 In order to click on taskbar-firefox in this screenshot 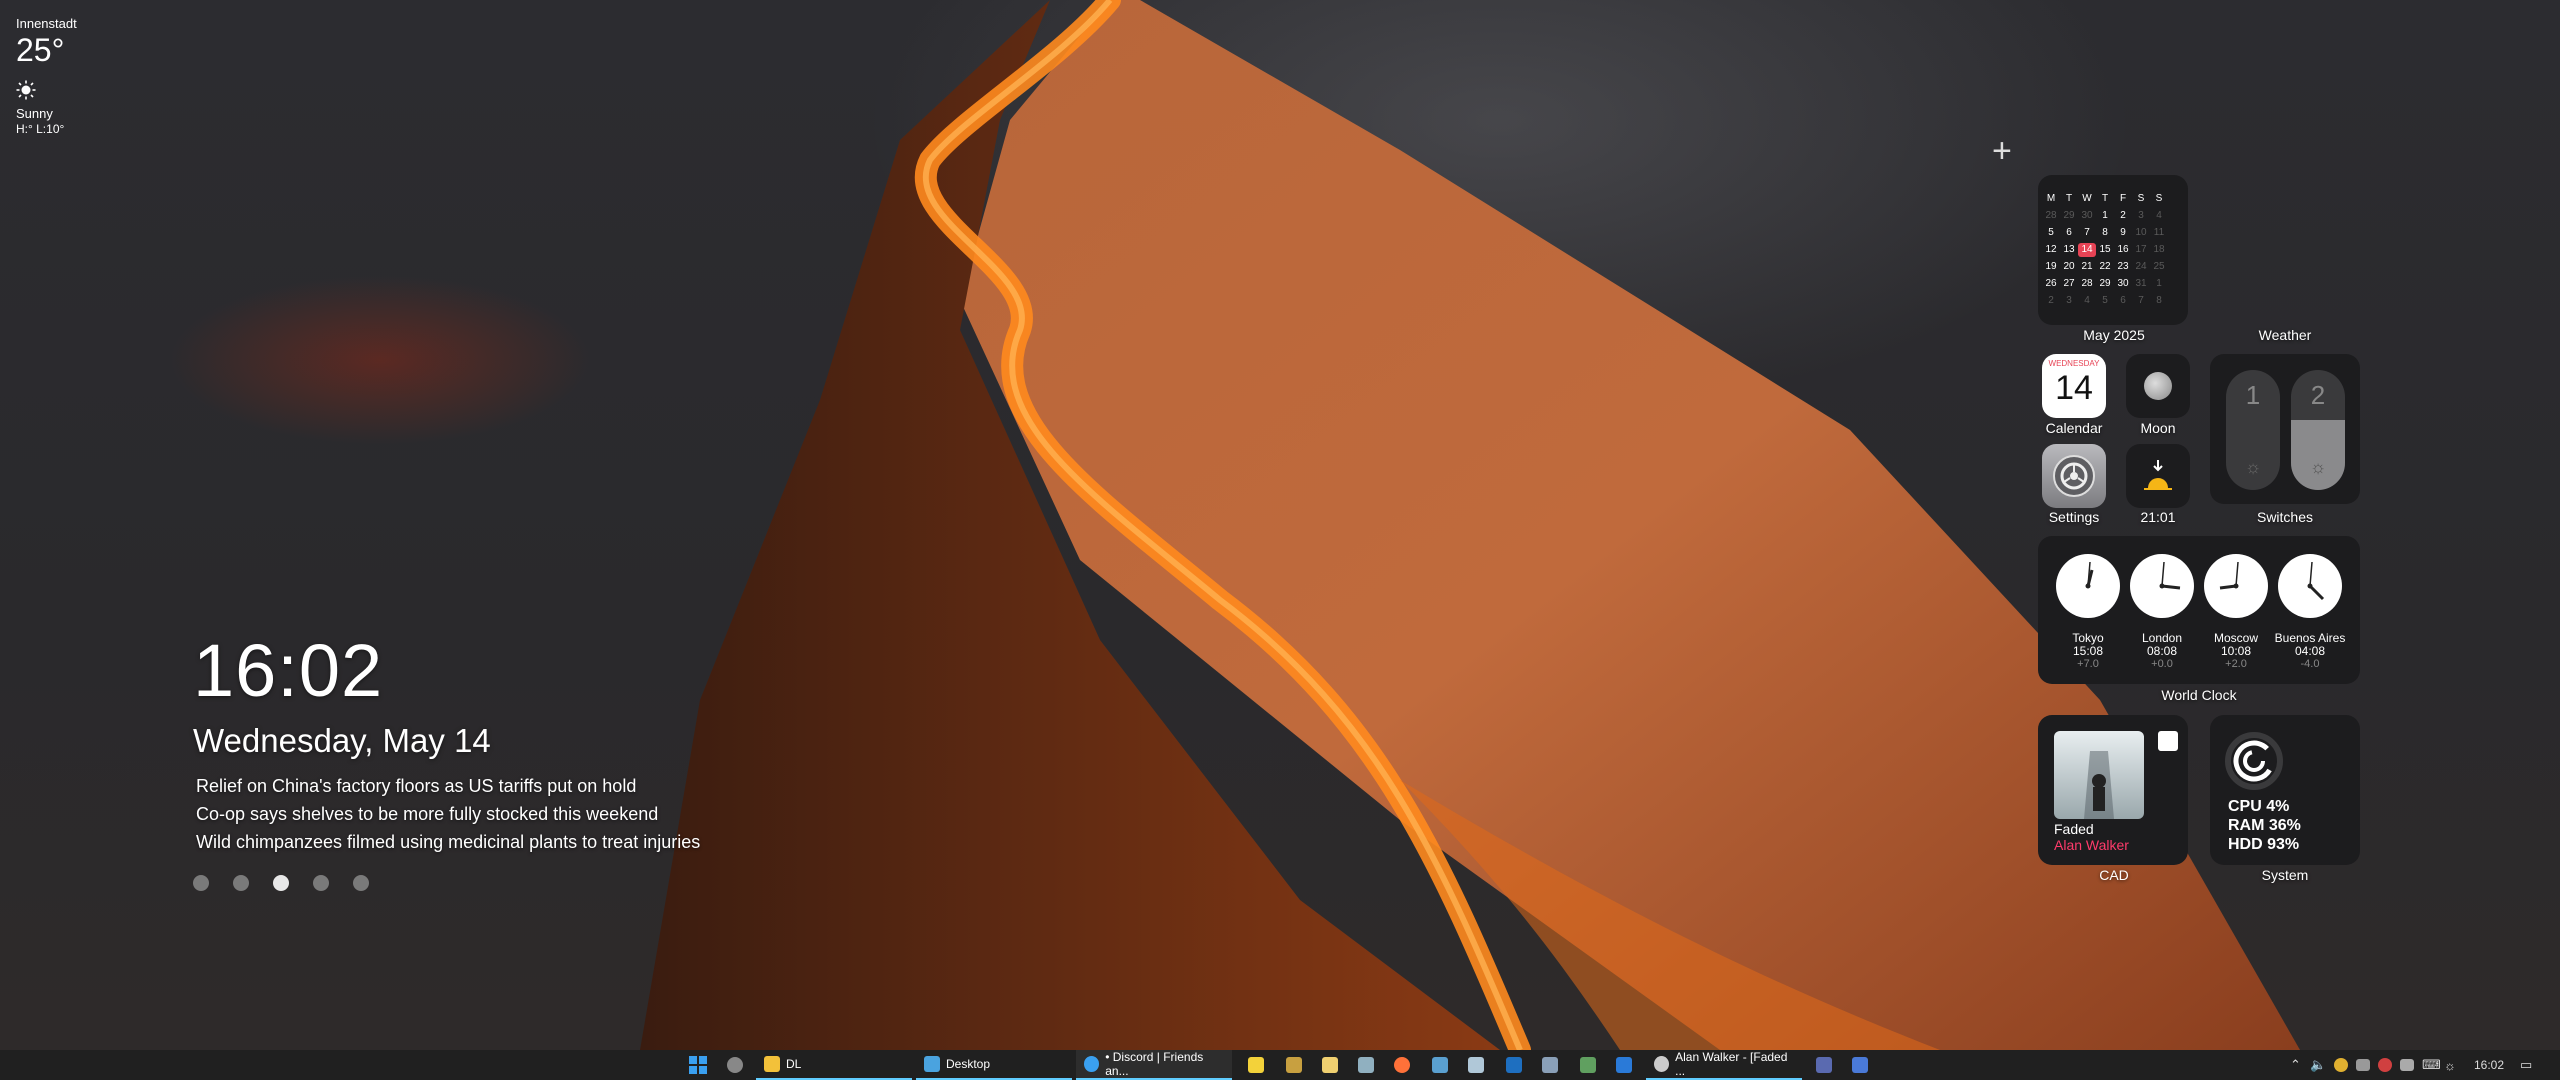, I will do `click(1402, 1065)`.